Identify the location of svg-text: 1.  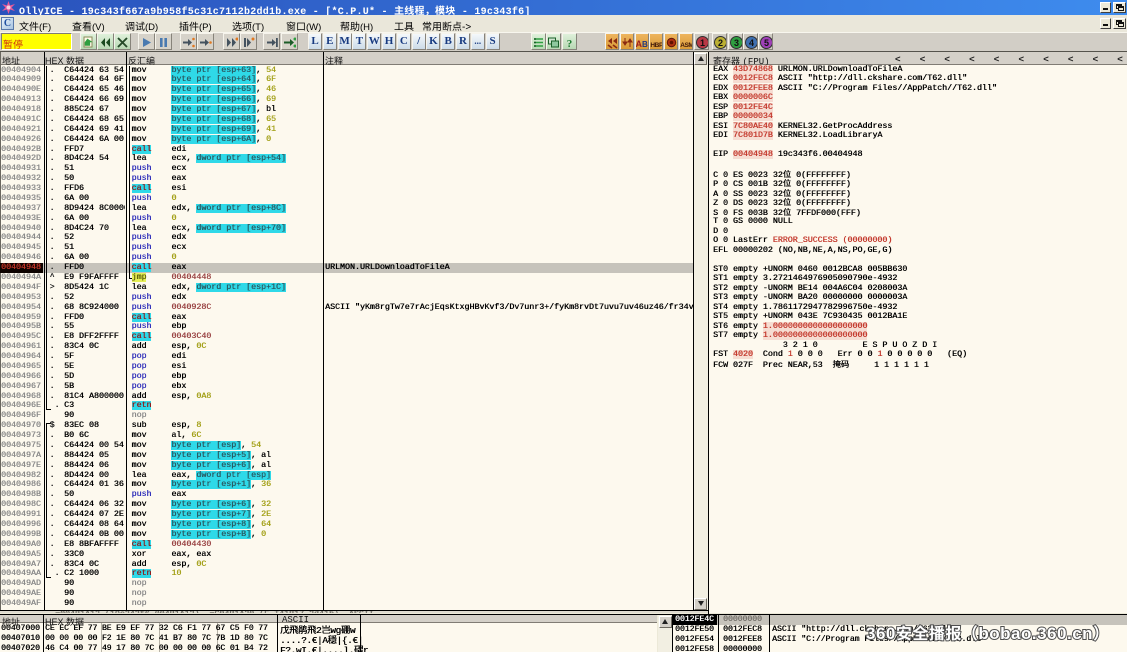
(702, 43).